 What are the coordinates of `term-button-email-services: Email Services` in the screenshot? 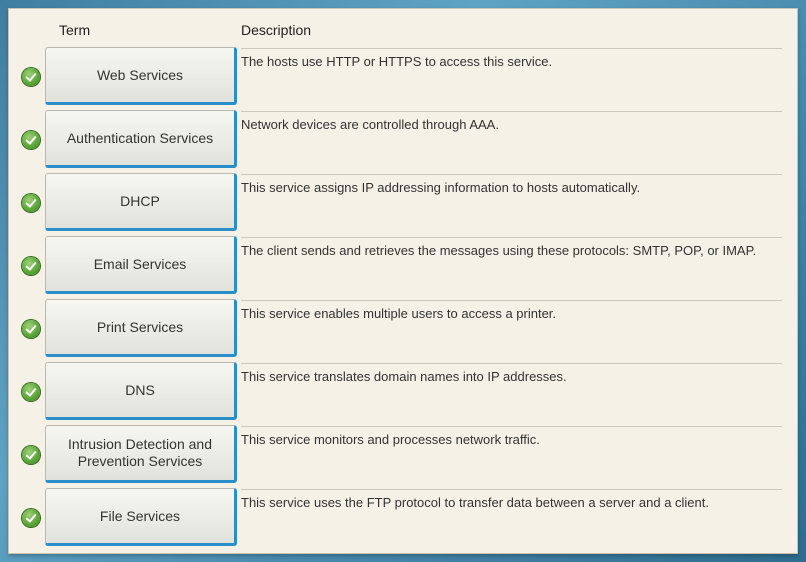 It's located at (141, 265).